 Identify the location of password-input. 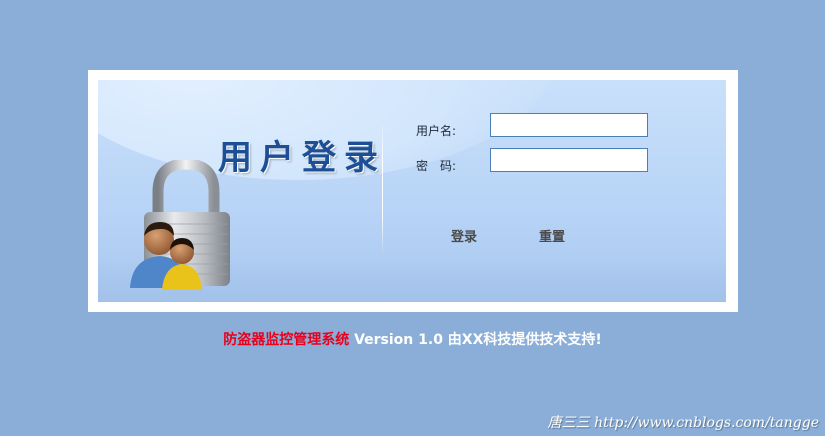
(569, 160).